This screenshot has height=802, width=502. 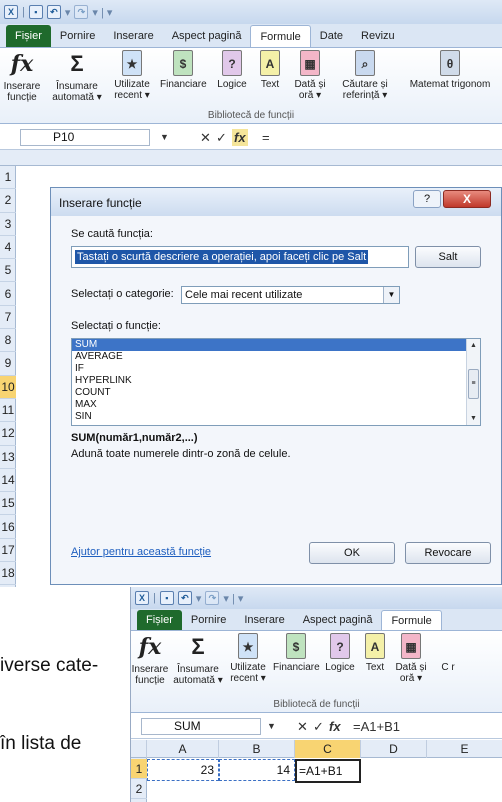 What do you see at coordinates (8, 318) in the screenshot?
I see `row-number: 7` at bounding box center [8, 318].